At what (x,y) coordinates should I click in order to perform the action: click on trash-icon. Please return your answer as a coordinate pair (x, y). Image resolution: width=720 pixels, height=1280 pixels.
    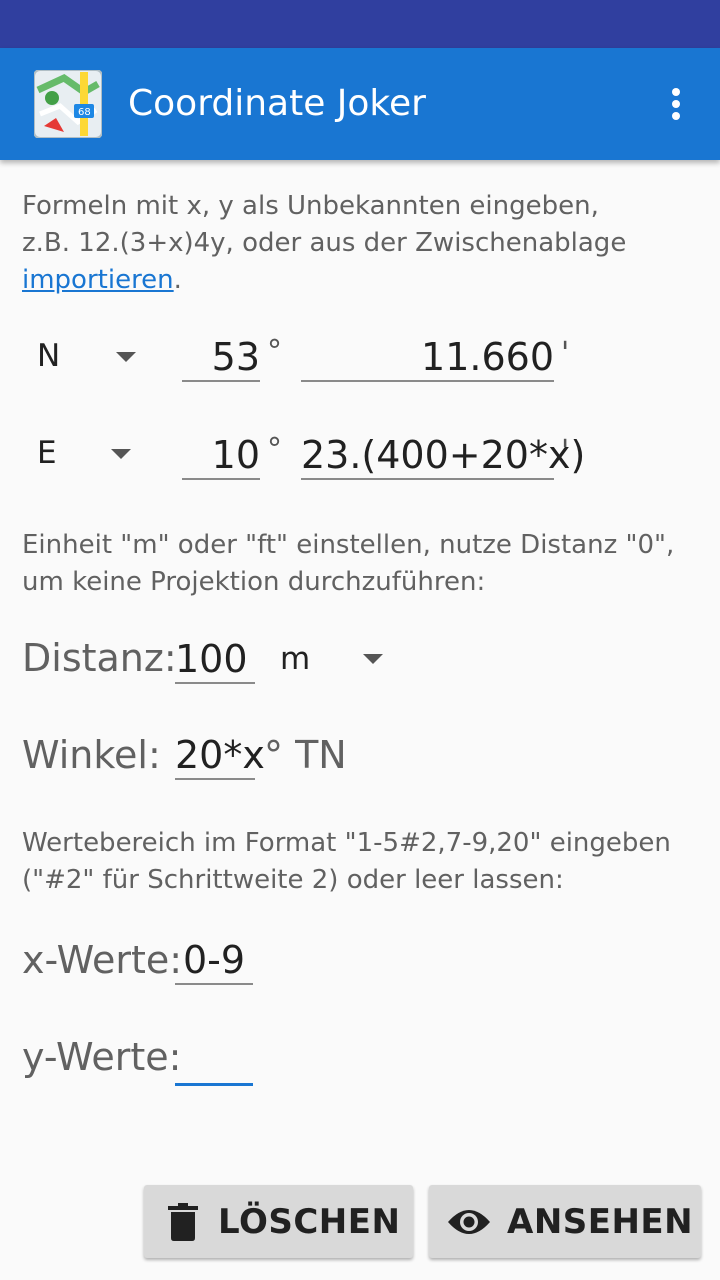
    Looking at the image, I should click on (183, 1221).